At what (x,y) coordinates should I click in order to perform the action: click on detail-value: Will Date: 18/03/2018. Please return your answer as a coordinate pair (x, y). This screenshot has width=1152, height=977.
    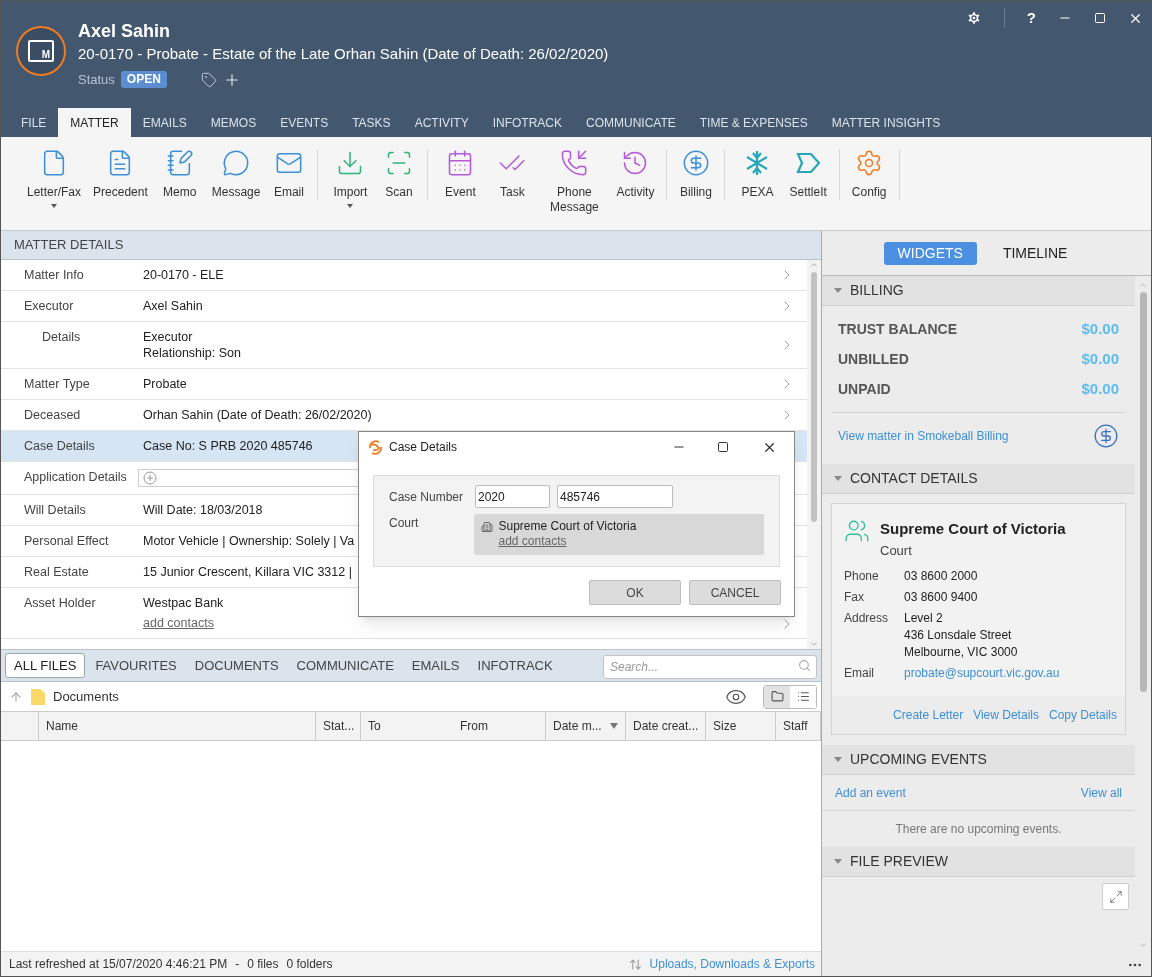
    Looking at the image, I should click on (203, 510).